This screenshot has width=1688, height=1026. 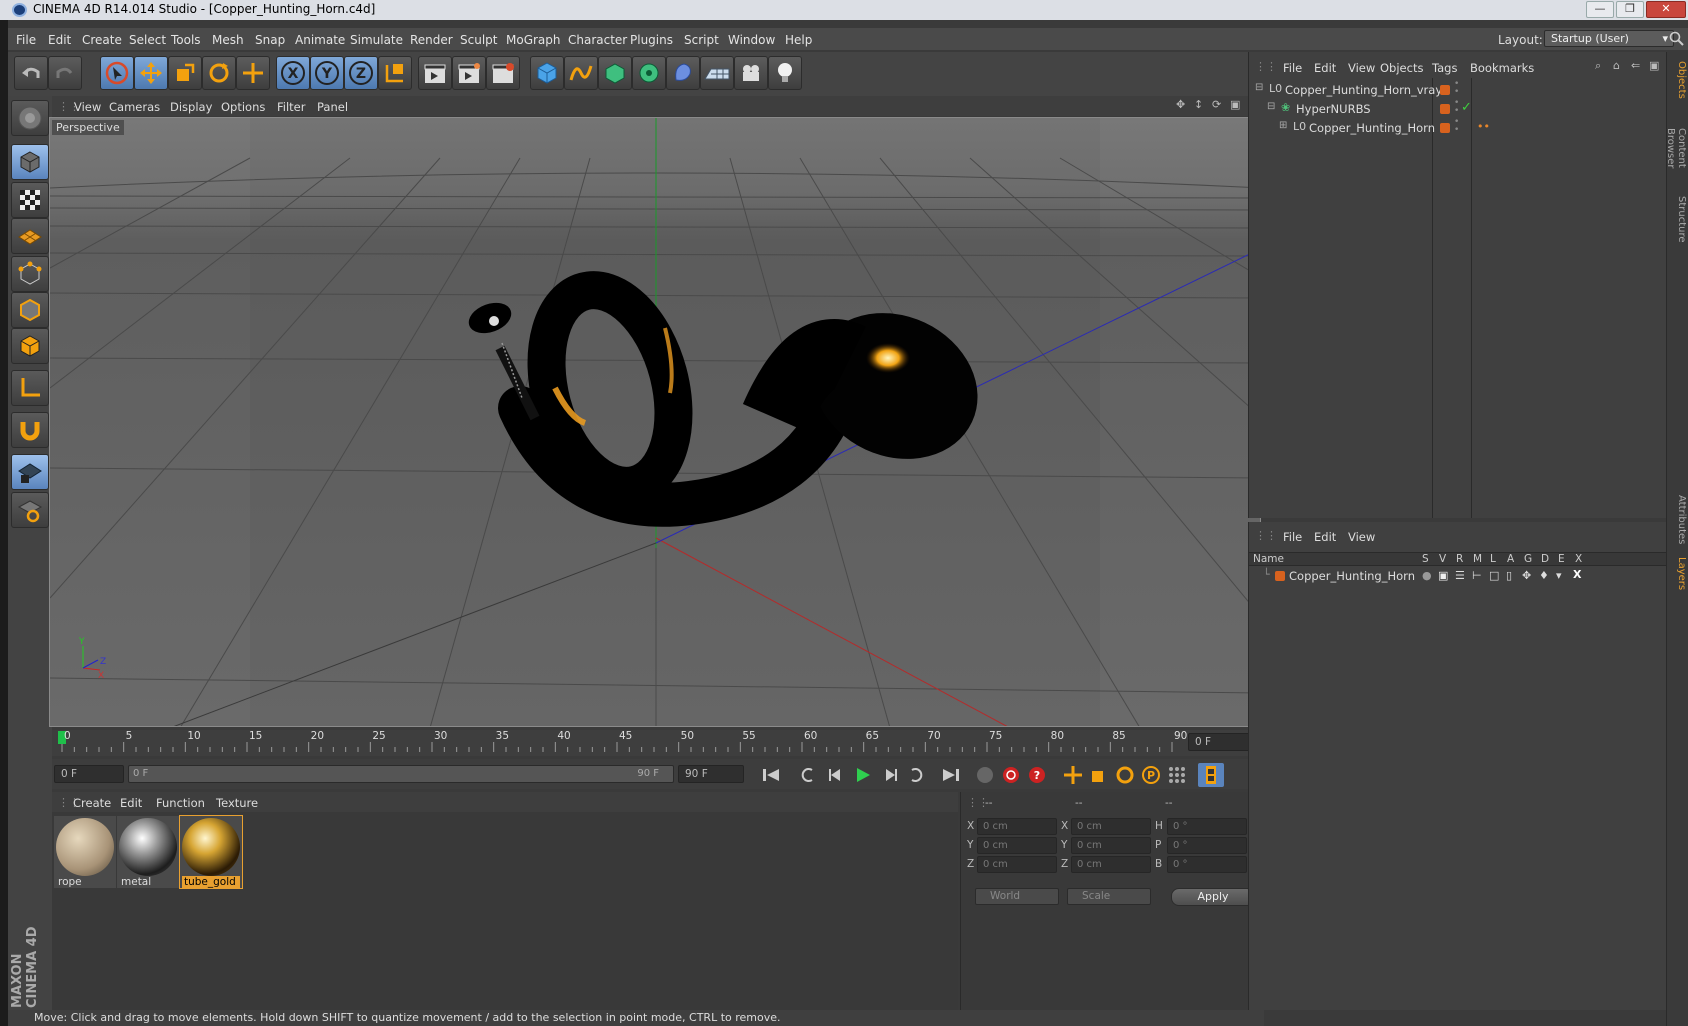 I want to click on layers-menu-file: File, so click(x=1292, y=537).